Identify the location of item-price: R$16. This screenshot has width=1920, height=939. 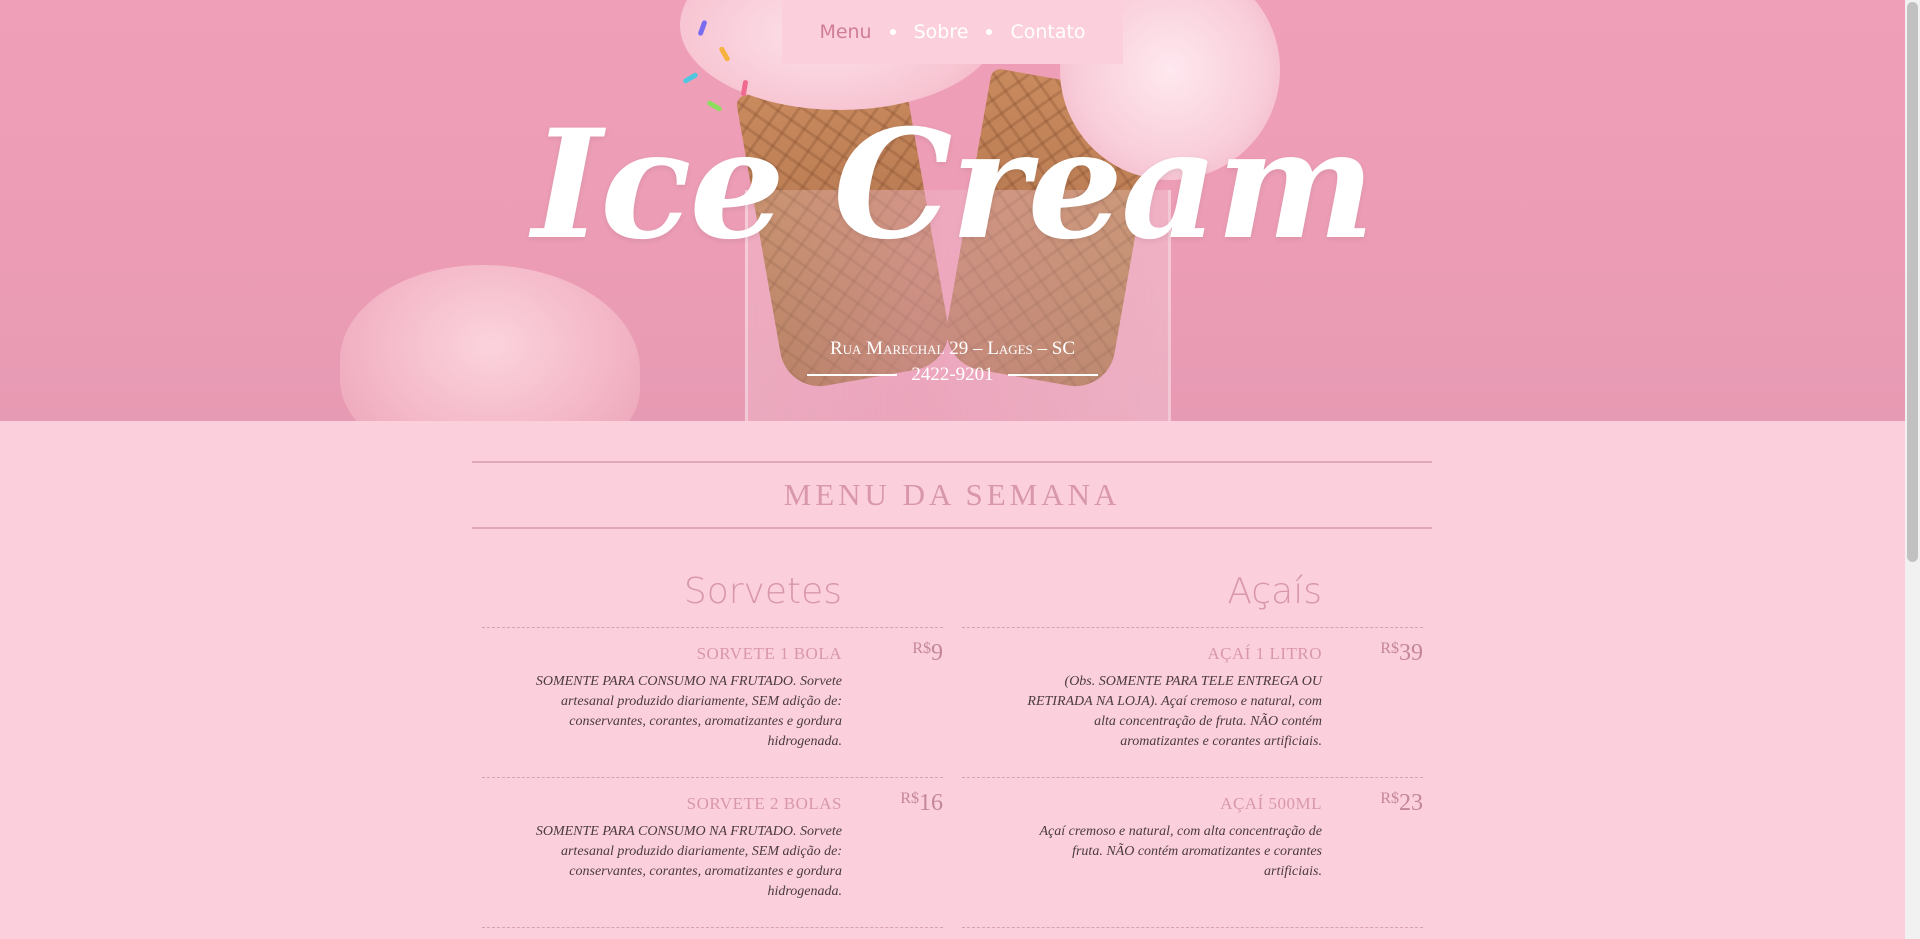
(921, 803).